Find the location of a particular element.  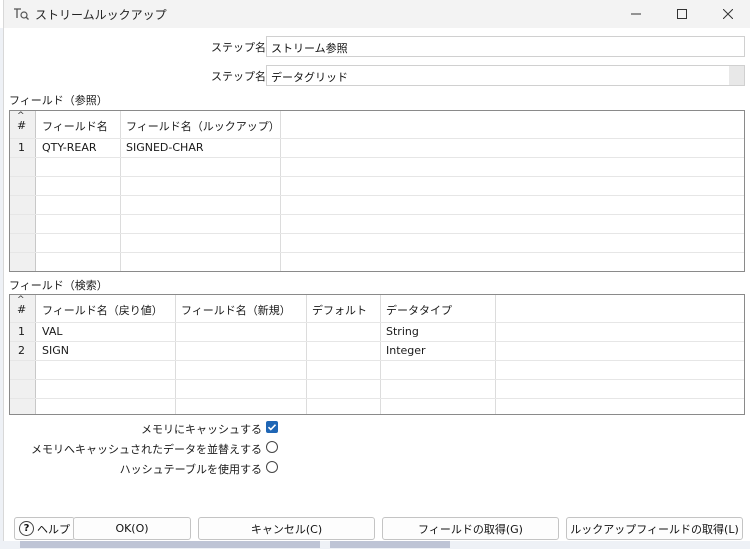

cancel-button-label: キャンセル(C) is located at coordinates (286, 529).